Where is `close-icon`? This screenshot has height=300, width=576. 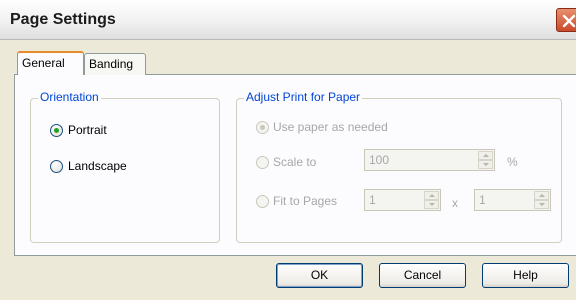
close-icon is located at coordinates (569, 21).